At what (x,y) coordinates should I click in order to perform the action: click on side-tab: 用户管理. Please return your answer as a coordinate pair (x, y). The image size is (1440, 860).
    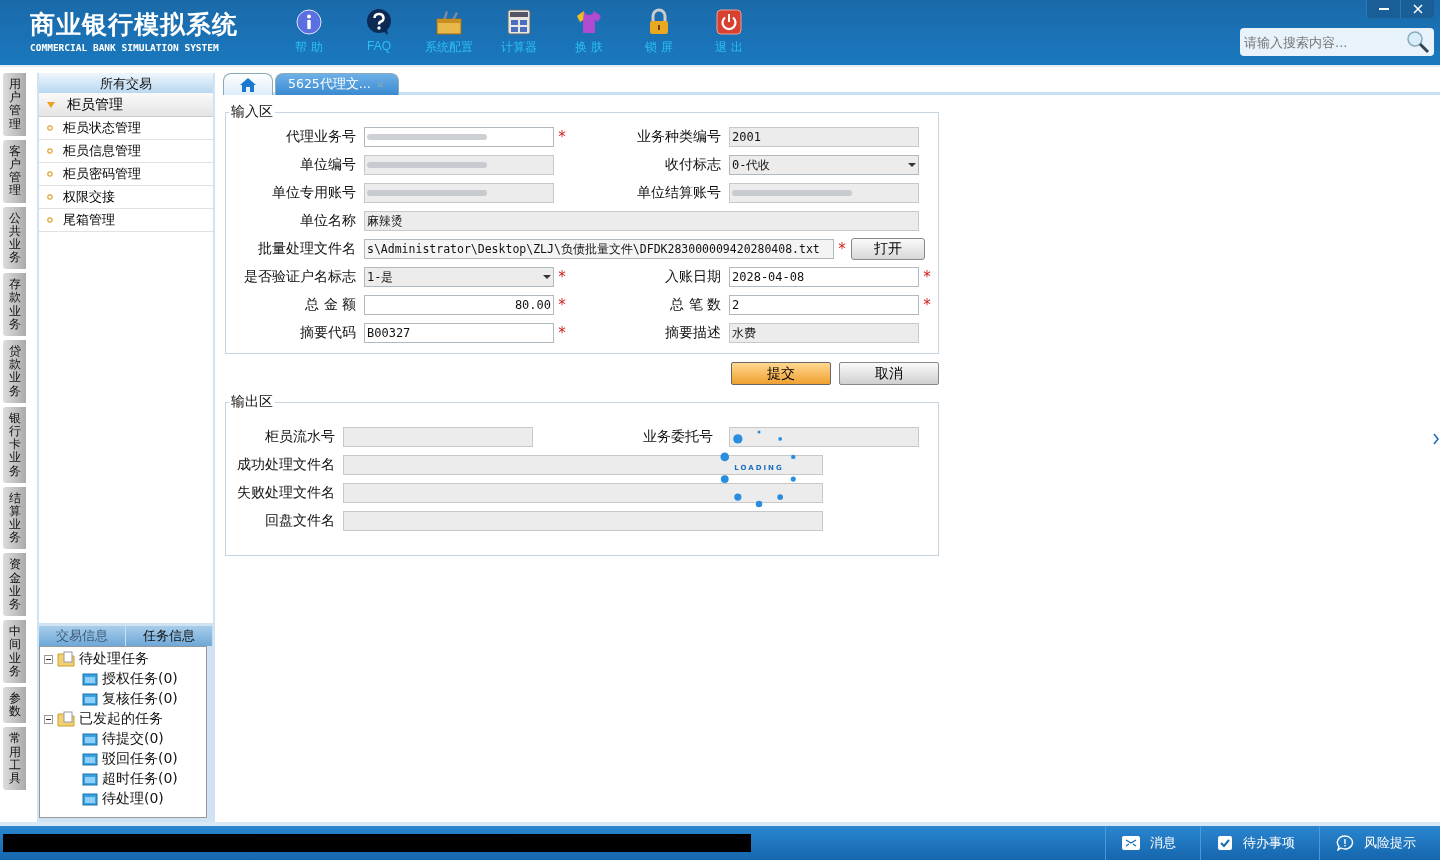
    Looking at the image, I should click on (14, 104).